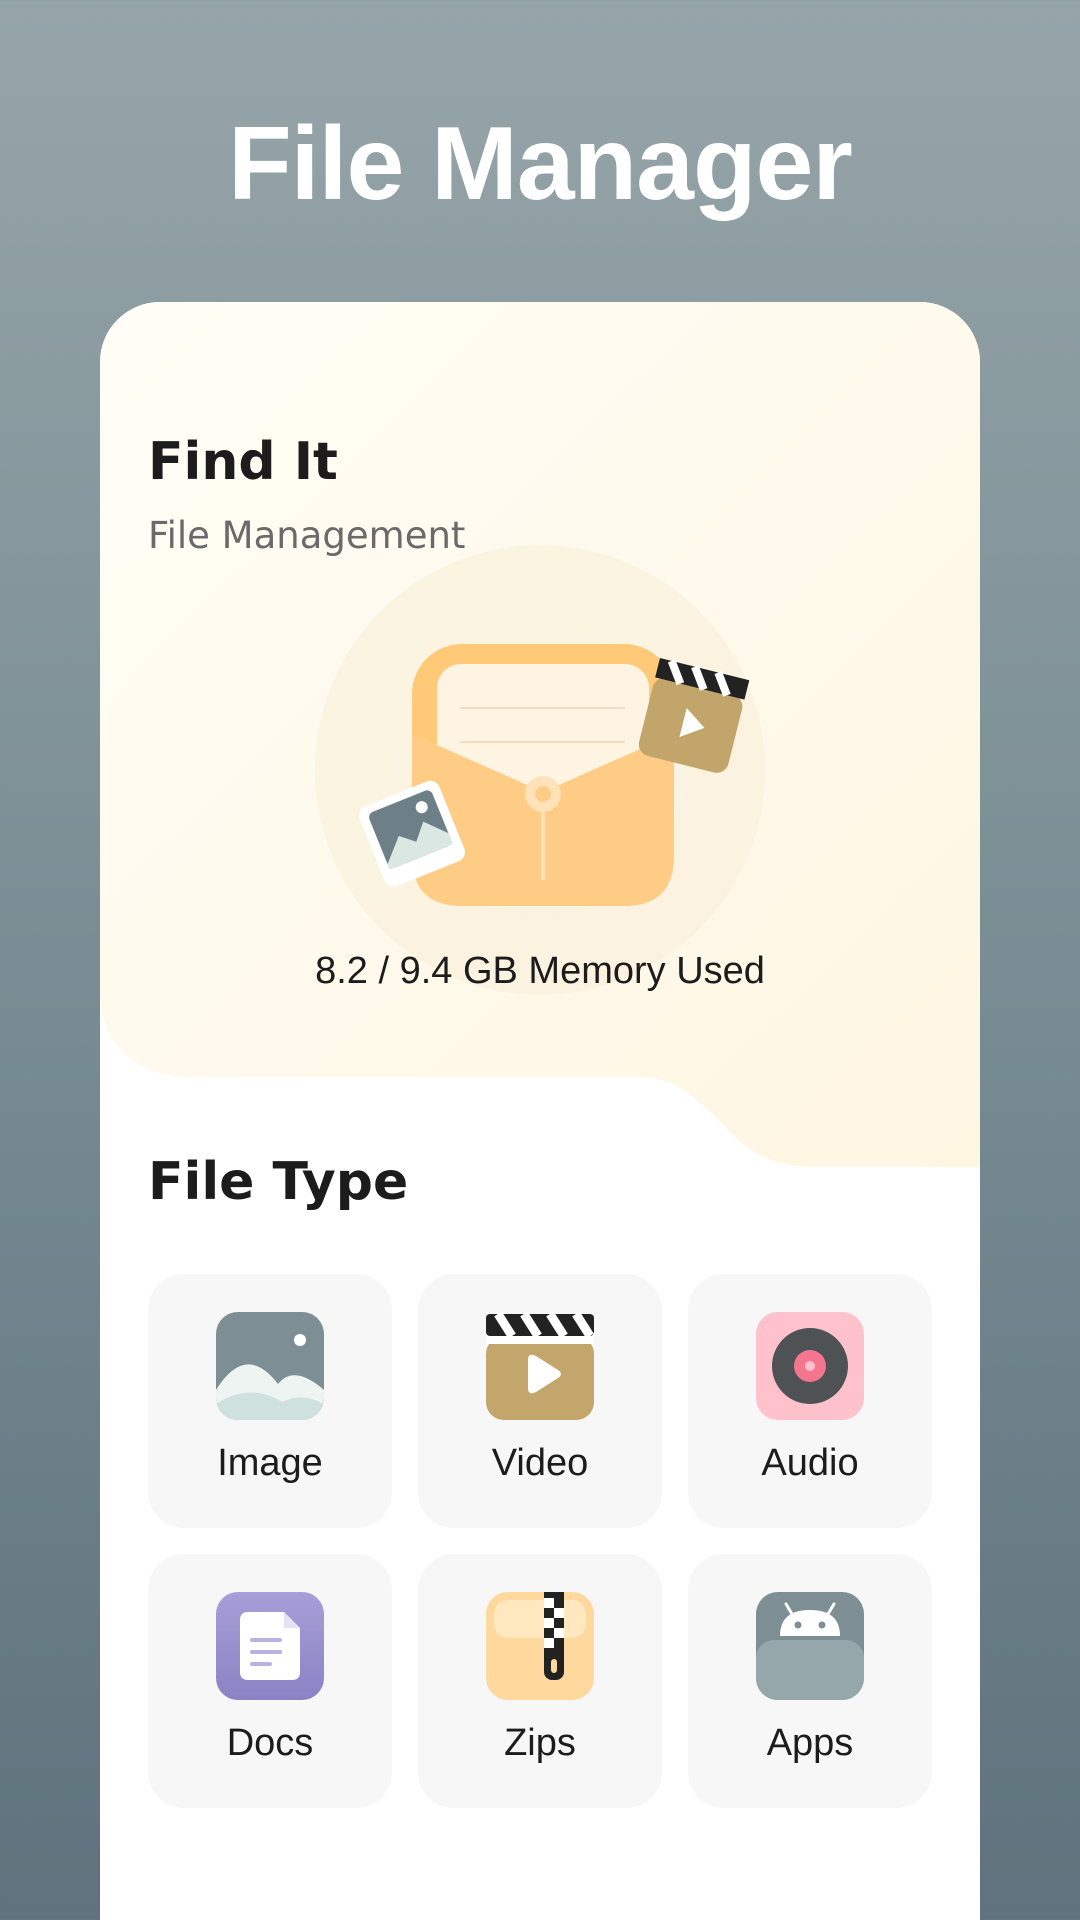 The image size is (1080, 1920). I want to click on zips-icon, so click(540, 1646).